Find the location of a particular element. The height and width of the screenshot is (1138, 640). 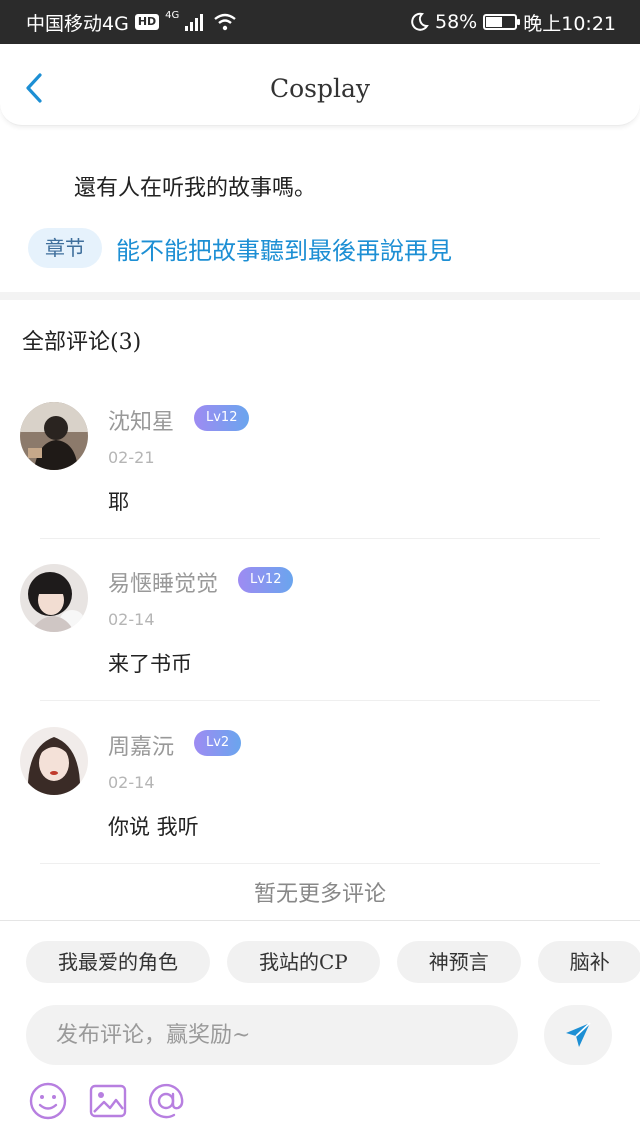

no-more-comments: 暂无更多评论 is located at coordinates (319, 894).